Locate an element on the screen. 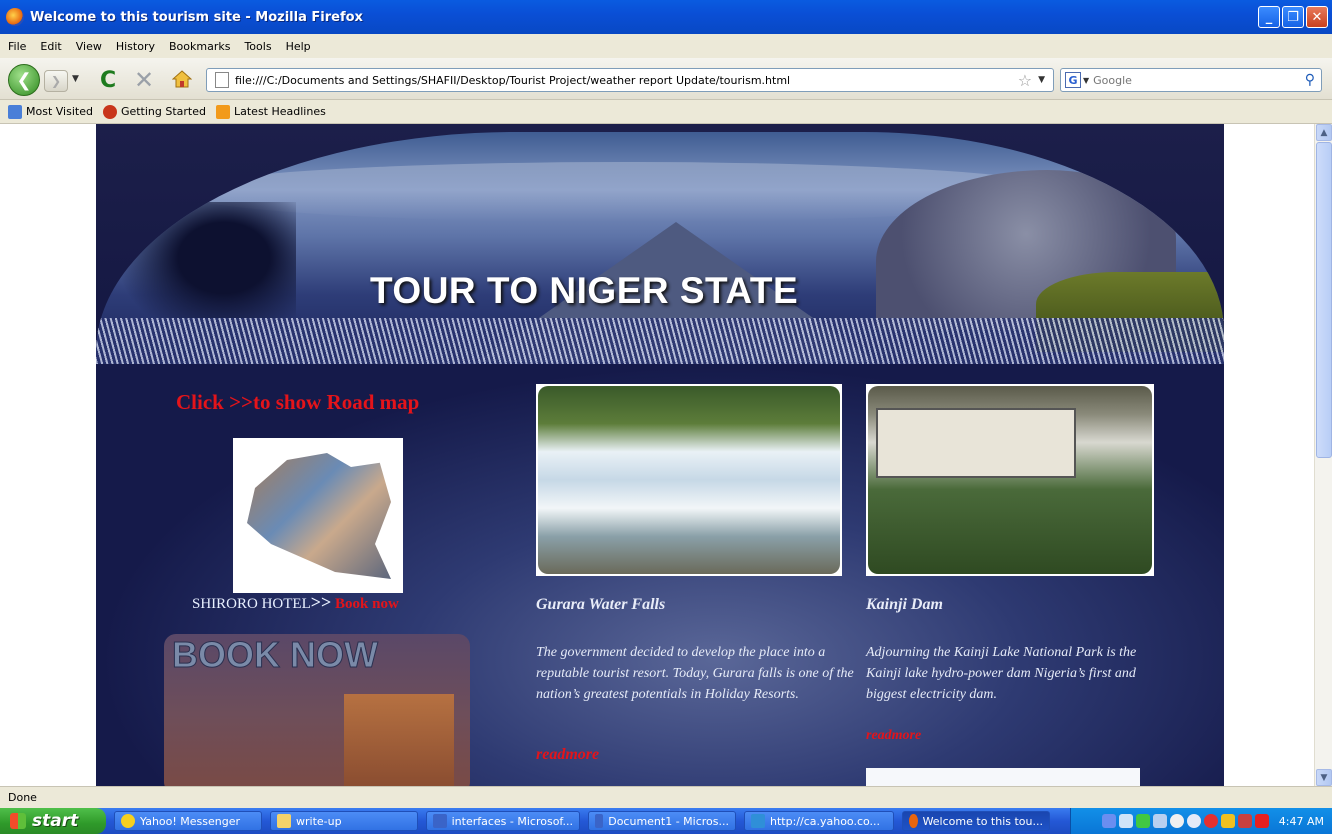 This screenshot has width=1332, height=834. window-controls: _ ❐ ✕ is located at coordinates (1293, 17).